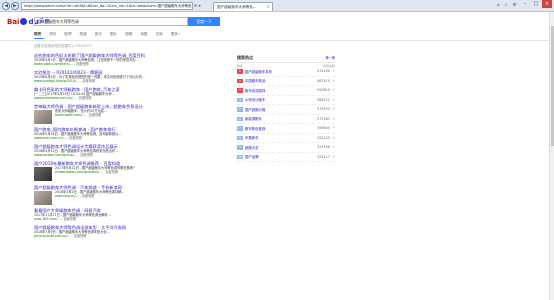 This screenshot has width=554, height=300. What do you see at coordinates (240, 80) in the screenshot?
I see `hot-rank-badge: 2` at bounding box center [240, 80].